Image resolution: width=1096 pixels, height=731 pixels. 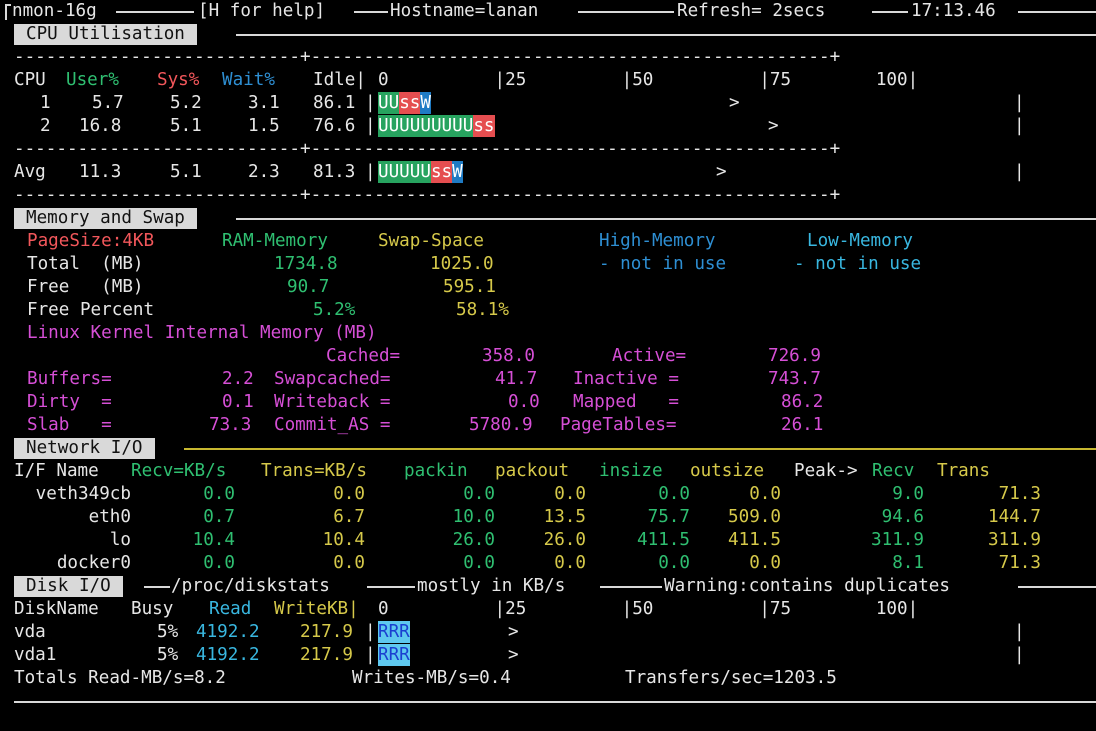 I want to click on net-header-packin: packin, so click(x=436, y=471).